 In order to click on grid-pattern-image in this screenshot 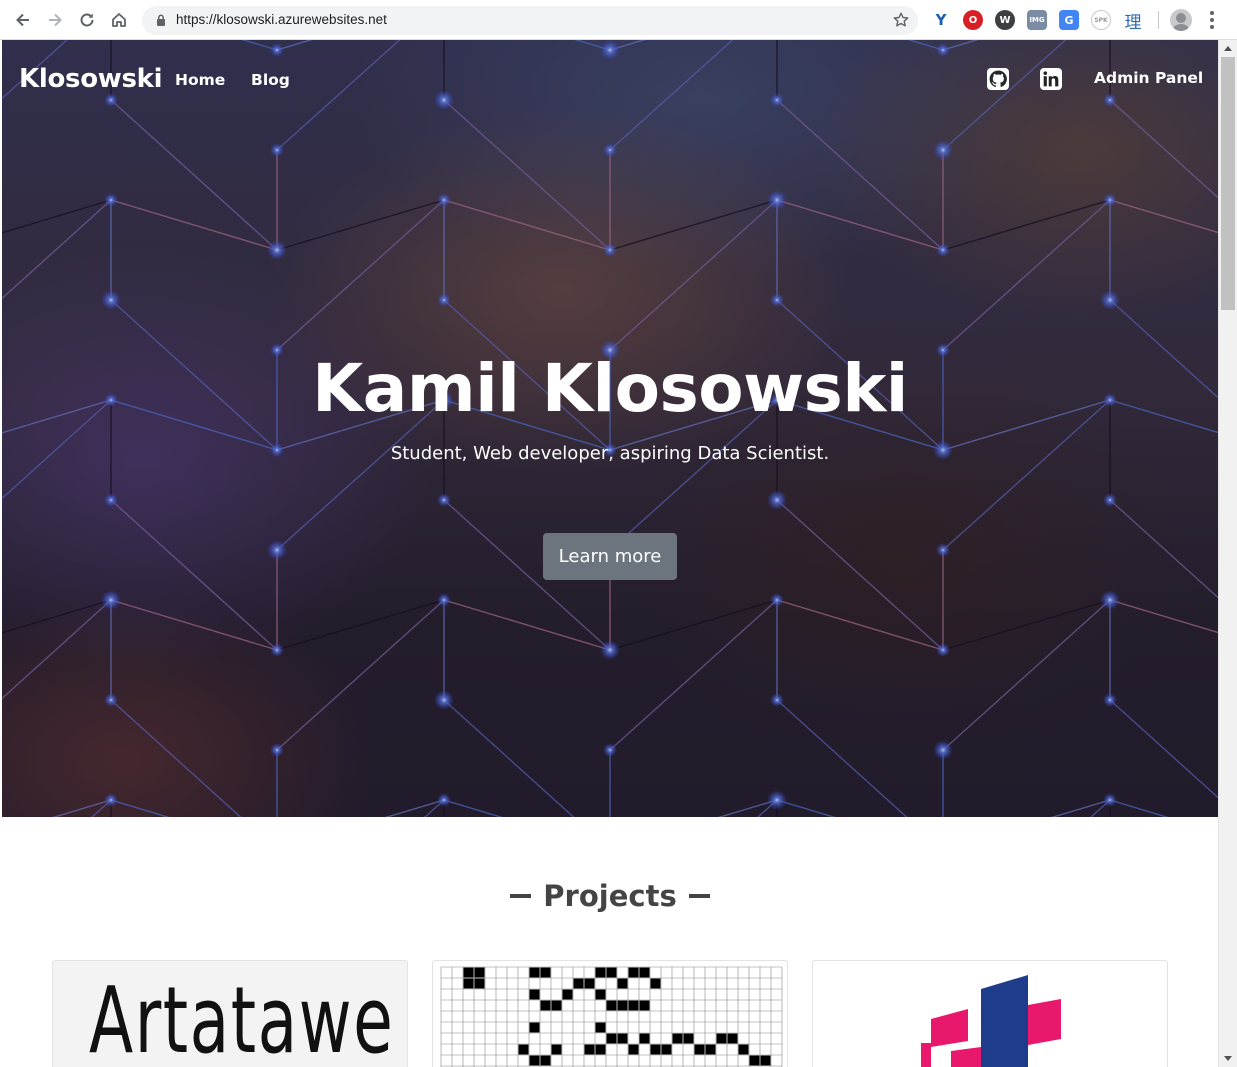, I will do `click(611, 1016)`.